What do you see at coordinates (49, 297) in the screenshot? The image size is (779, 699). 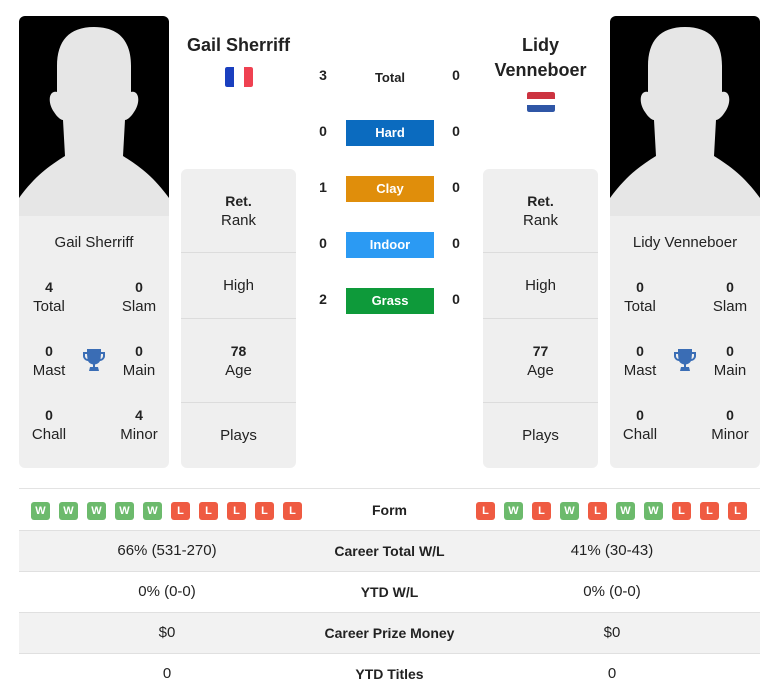 I see `player1-total-titles: 4 Total` at bounding box center [49, 297].